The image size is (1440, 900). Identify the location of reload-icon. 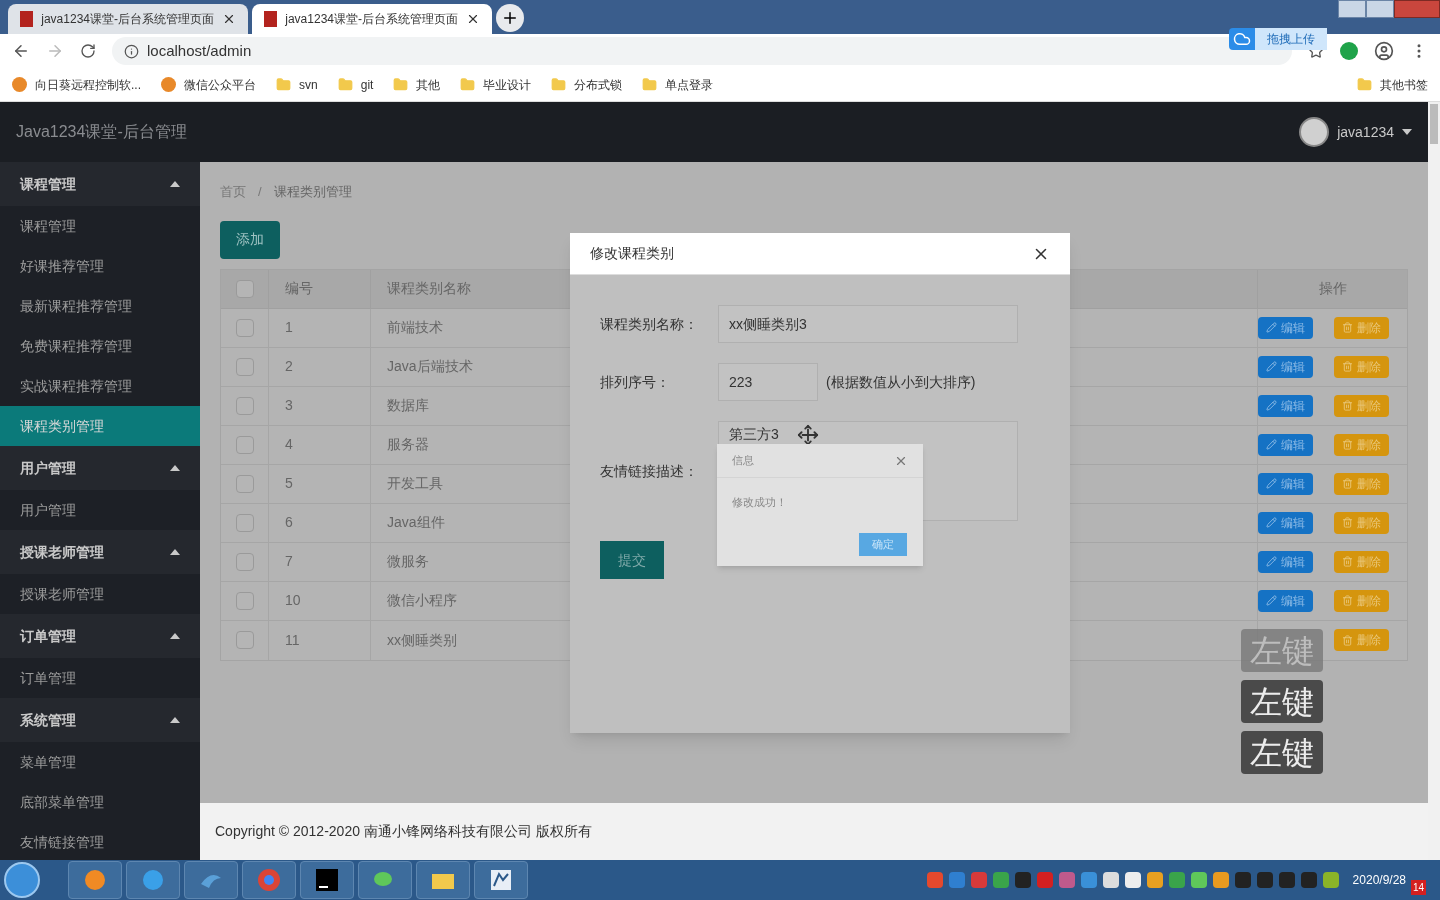
(88, 51).